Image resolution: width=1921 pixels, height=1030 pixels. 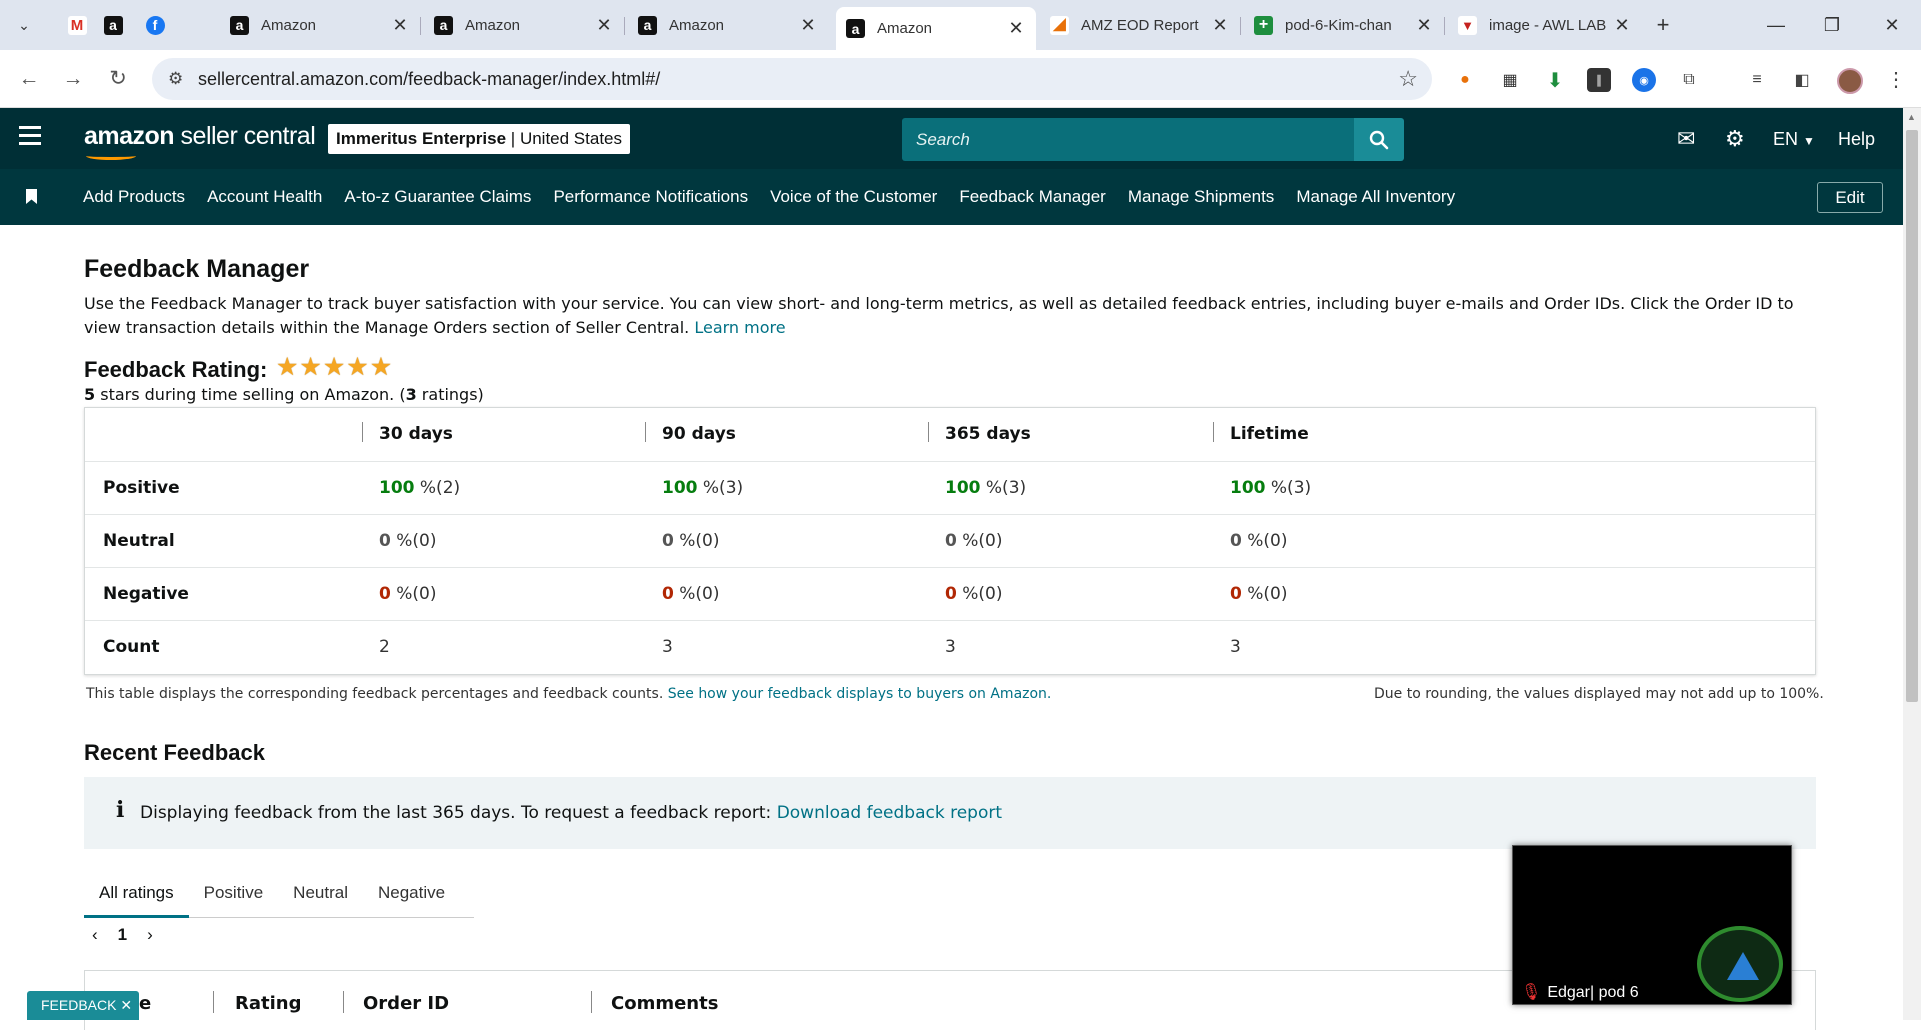 What do you see at coordinates (936, 28) in the screenshot?
I see `browser-tab-active: a Amazon ✕` at bounding box center [936, 28].